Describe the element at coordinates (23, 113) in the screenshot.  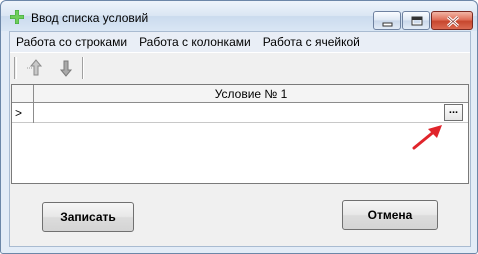
I see `row-indicator: >` at that location.